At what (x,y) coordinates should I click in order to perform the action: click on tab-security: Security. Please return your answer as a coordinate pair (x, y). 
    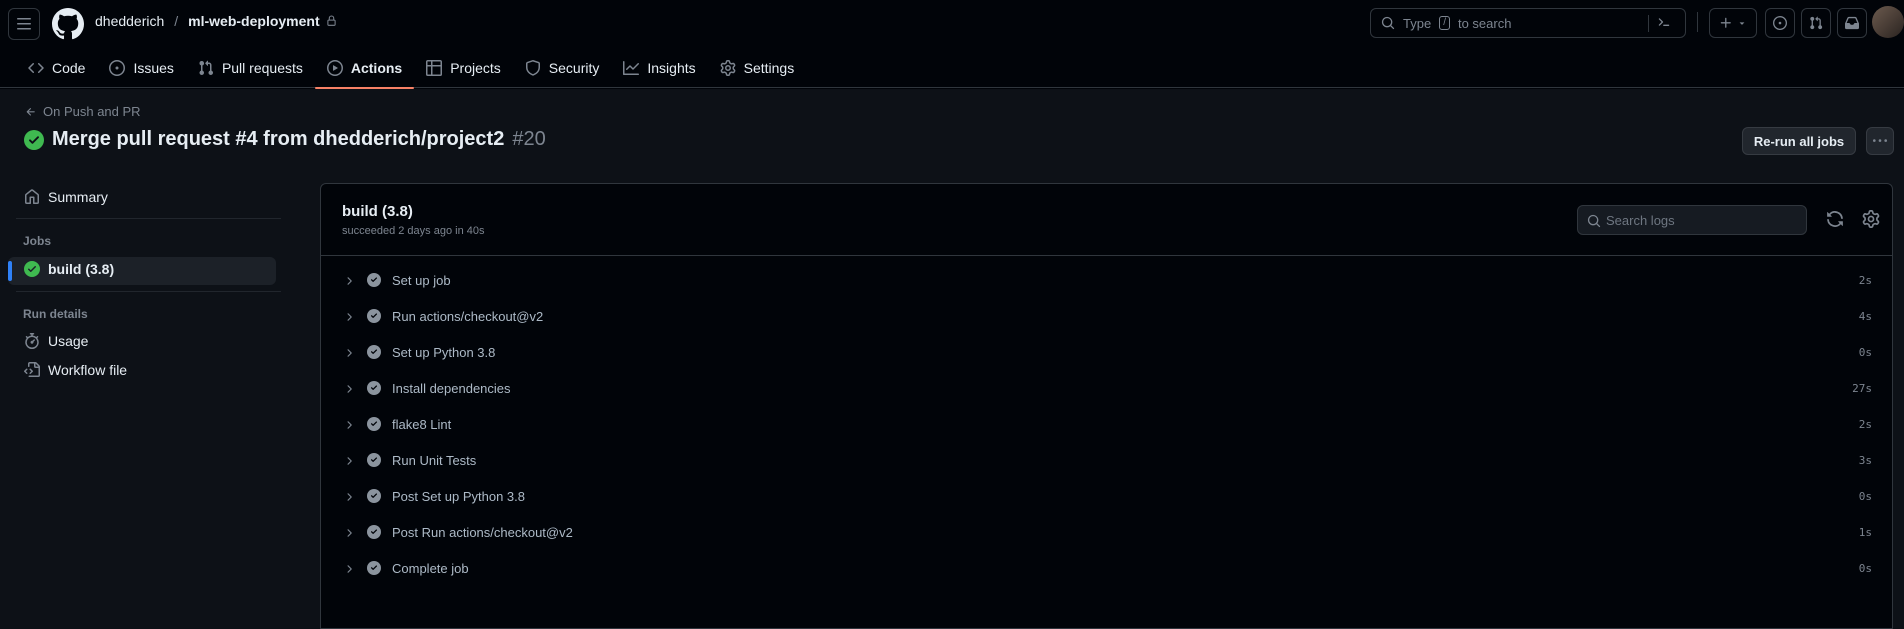
    Looking at the image, I should click on (562, 68).